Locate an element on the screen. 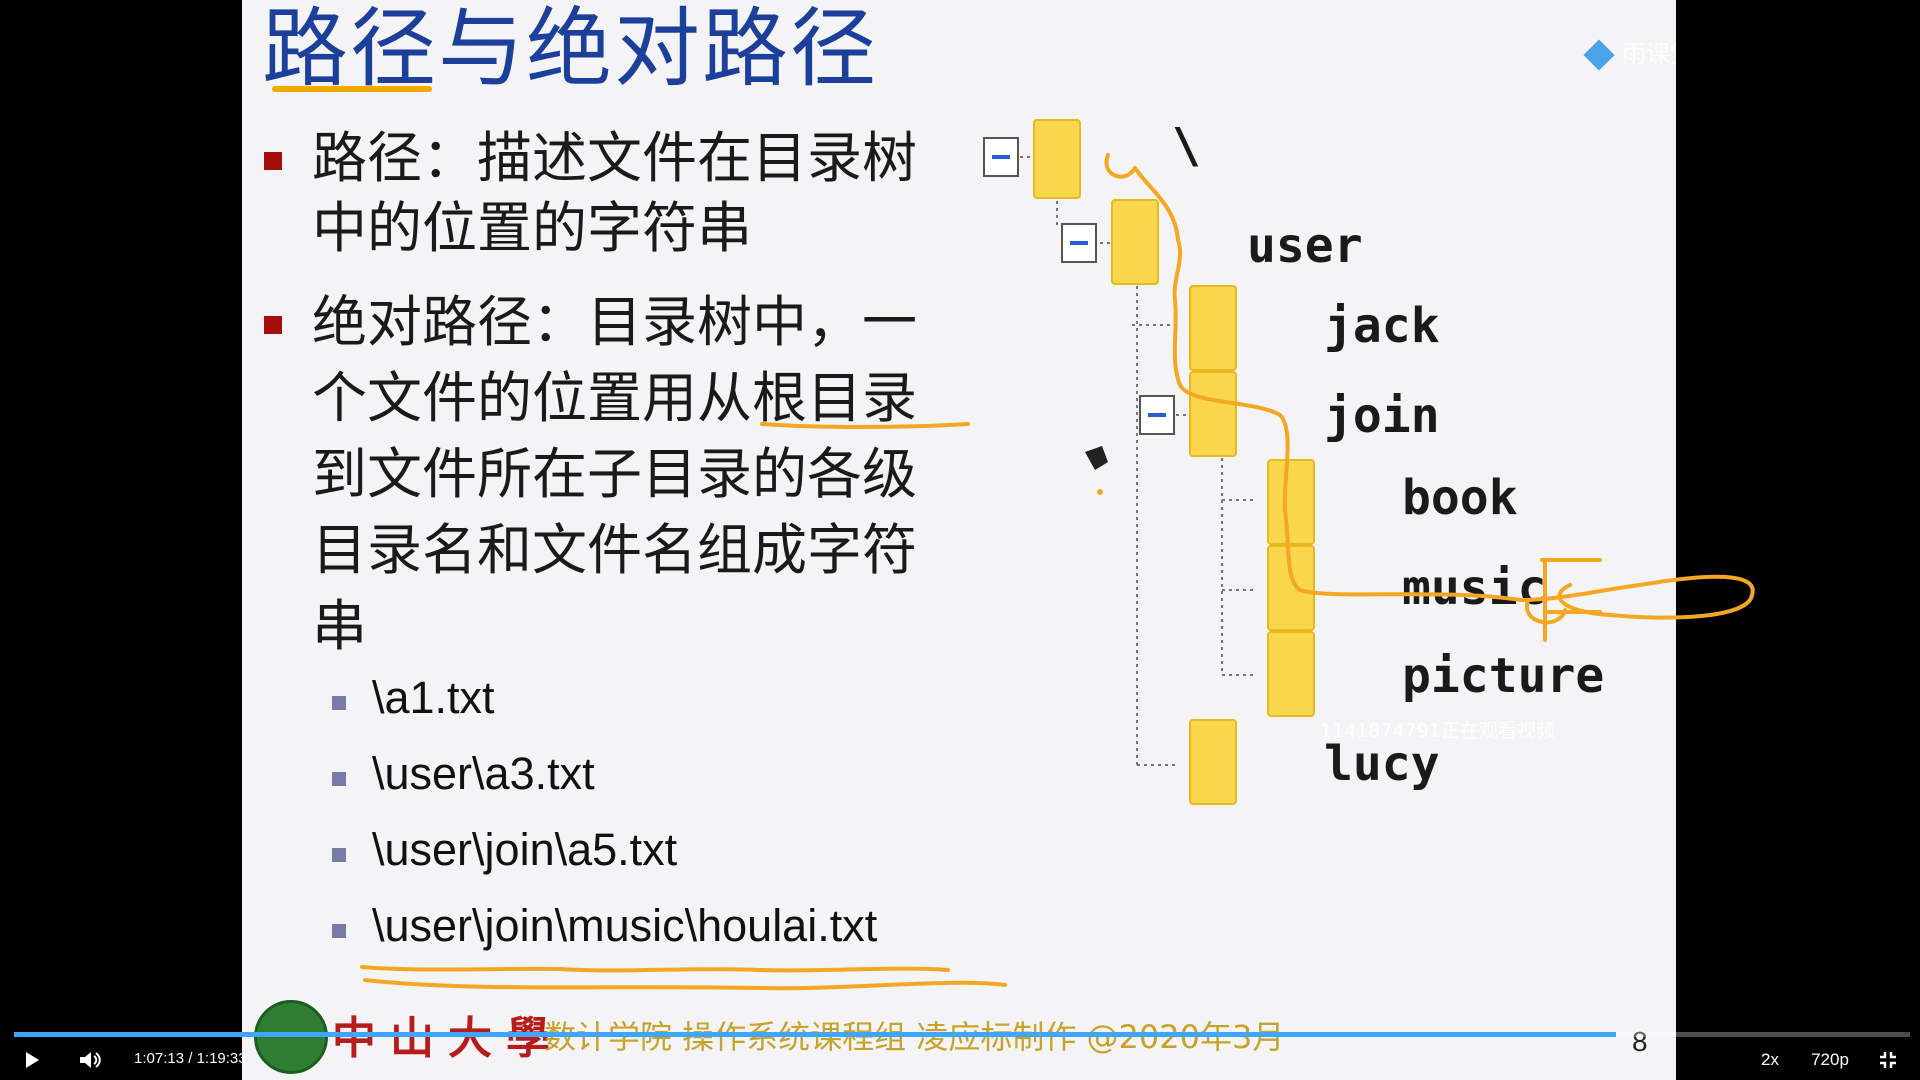  play-icon is located at coordinates (32, 1060).